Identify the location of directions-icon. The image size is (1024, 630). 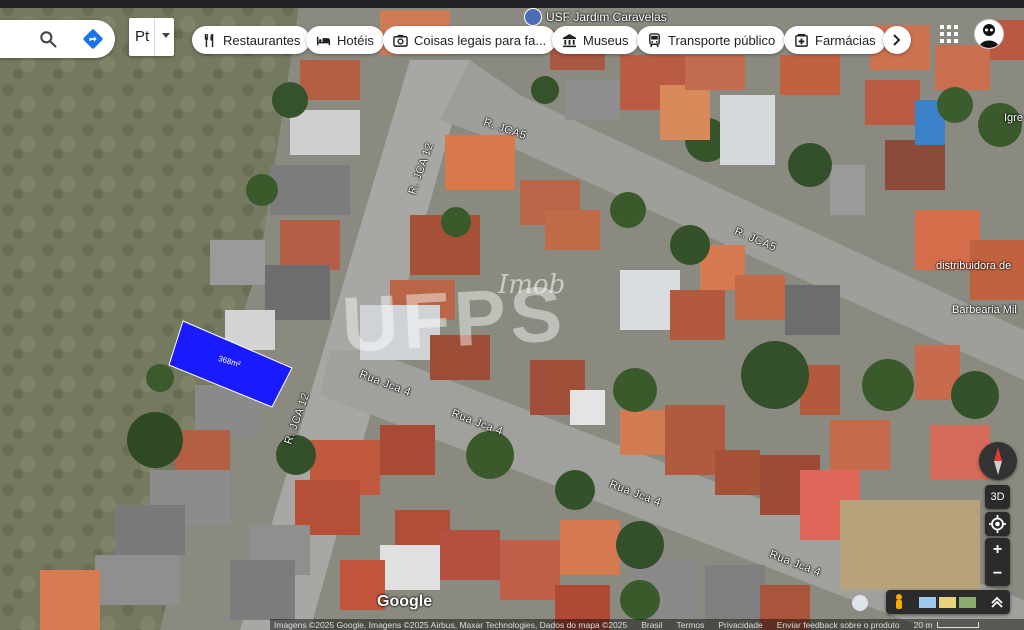
(93, 39).